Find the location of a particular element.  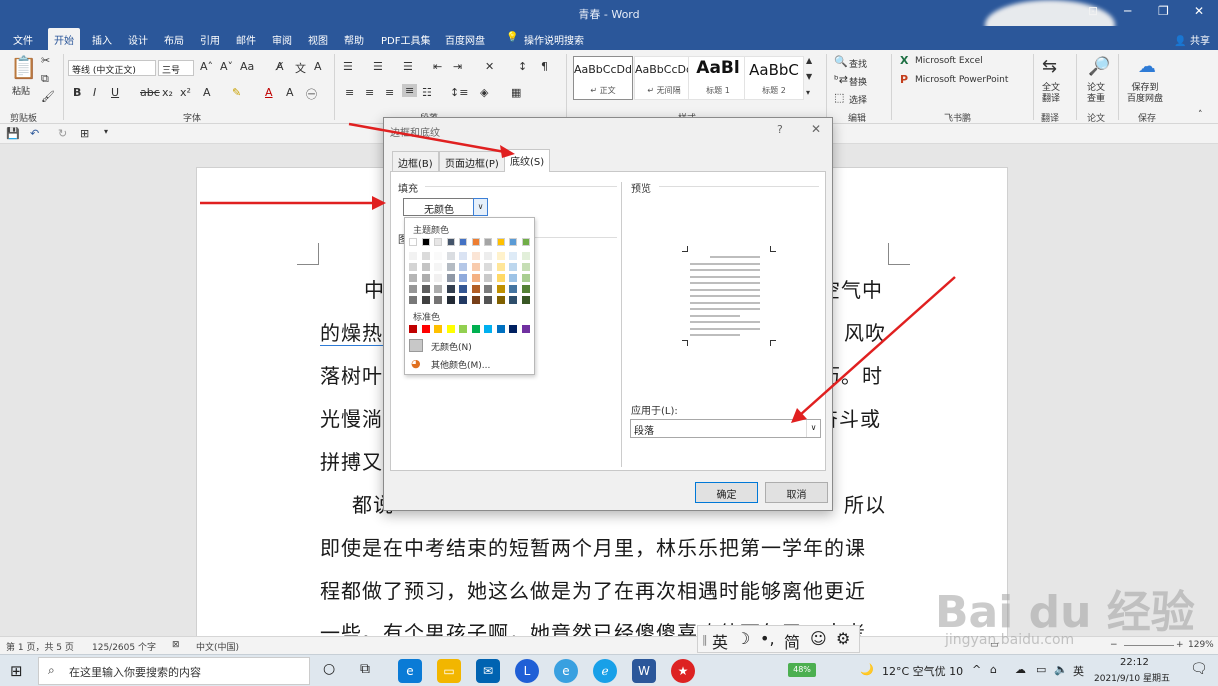

fill-color-dropdown: 无颜色 ∨ is located at coordinates (445, 207).